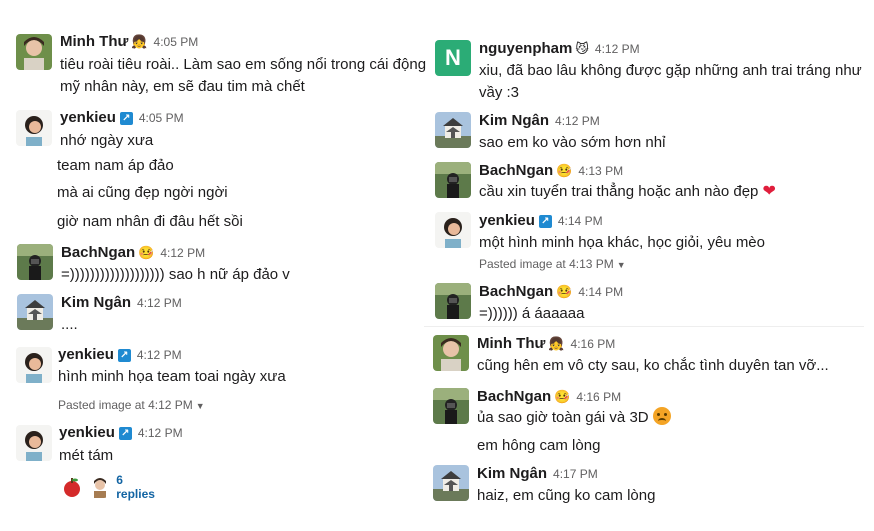 This screenshot has width=874, height=531. I want to click on pasted-image-time: 4:12 PM, so click(170, 405).